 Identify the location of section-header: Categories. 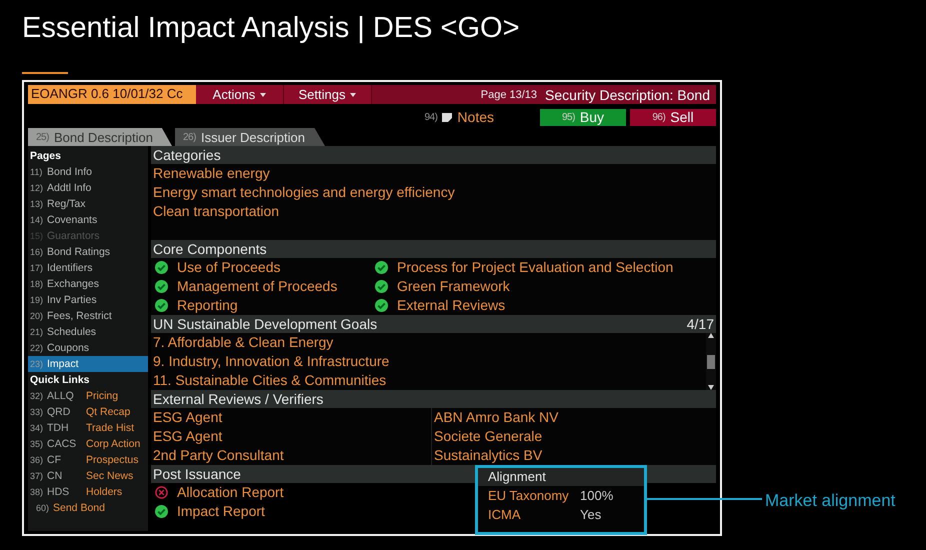
(433, 155).